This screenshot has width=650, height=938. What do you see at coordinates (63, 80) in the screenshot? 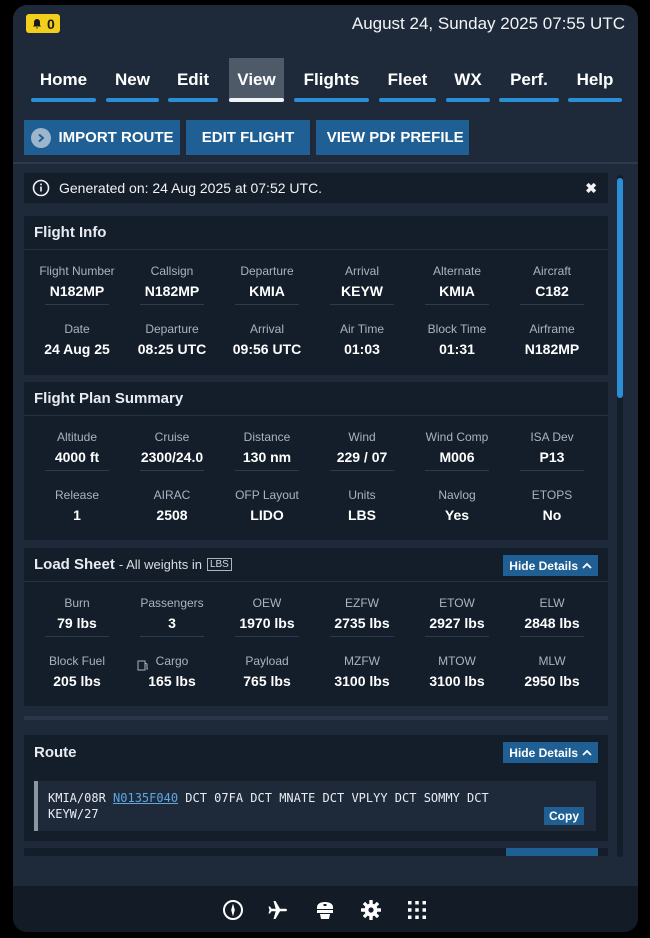
I see `nav-home: Home` at bounding box center [63, 80].